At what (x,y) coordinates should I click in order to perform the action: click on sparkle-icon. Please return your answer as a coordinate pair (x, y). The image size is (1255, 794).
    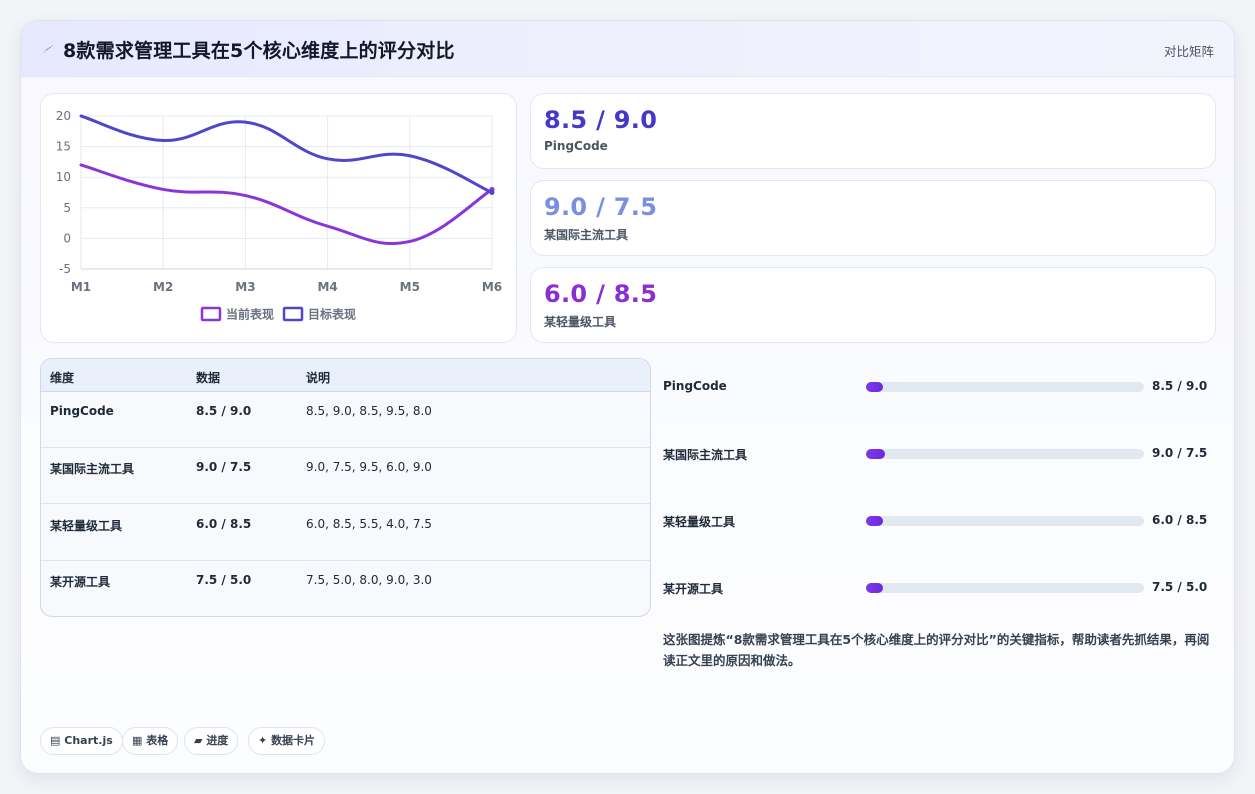
    Looking at the image, I should click on (48, 49).